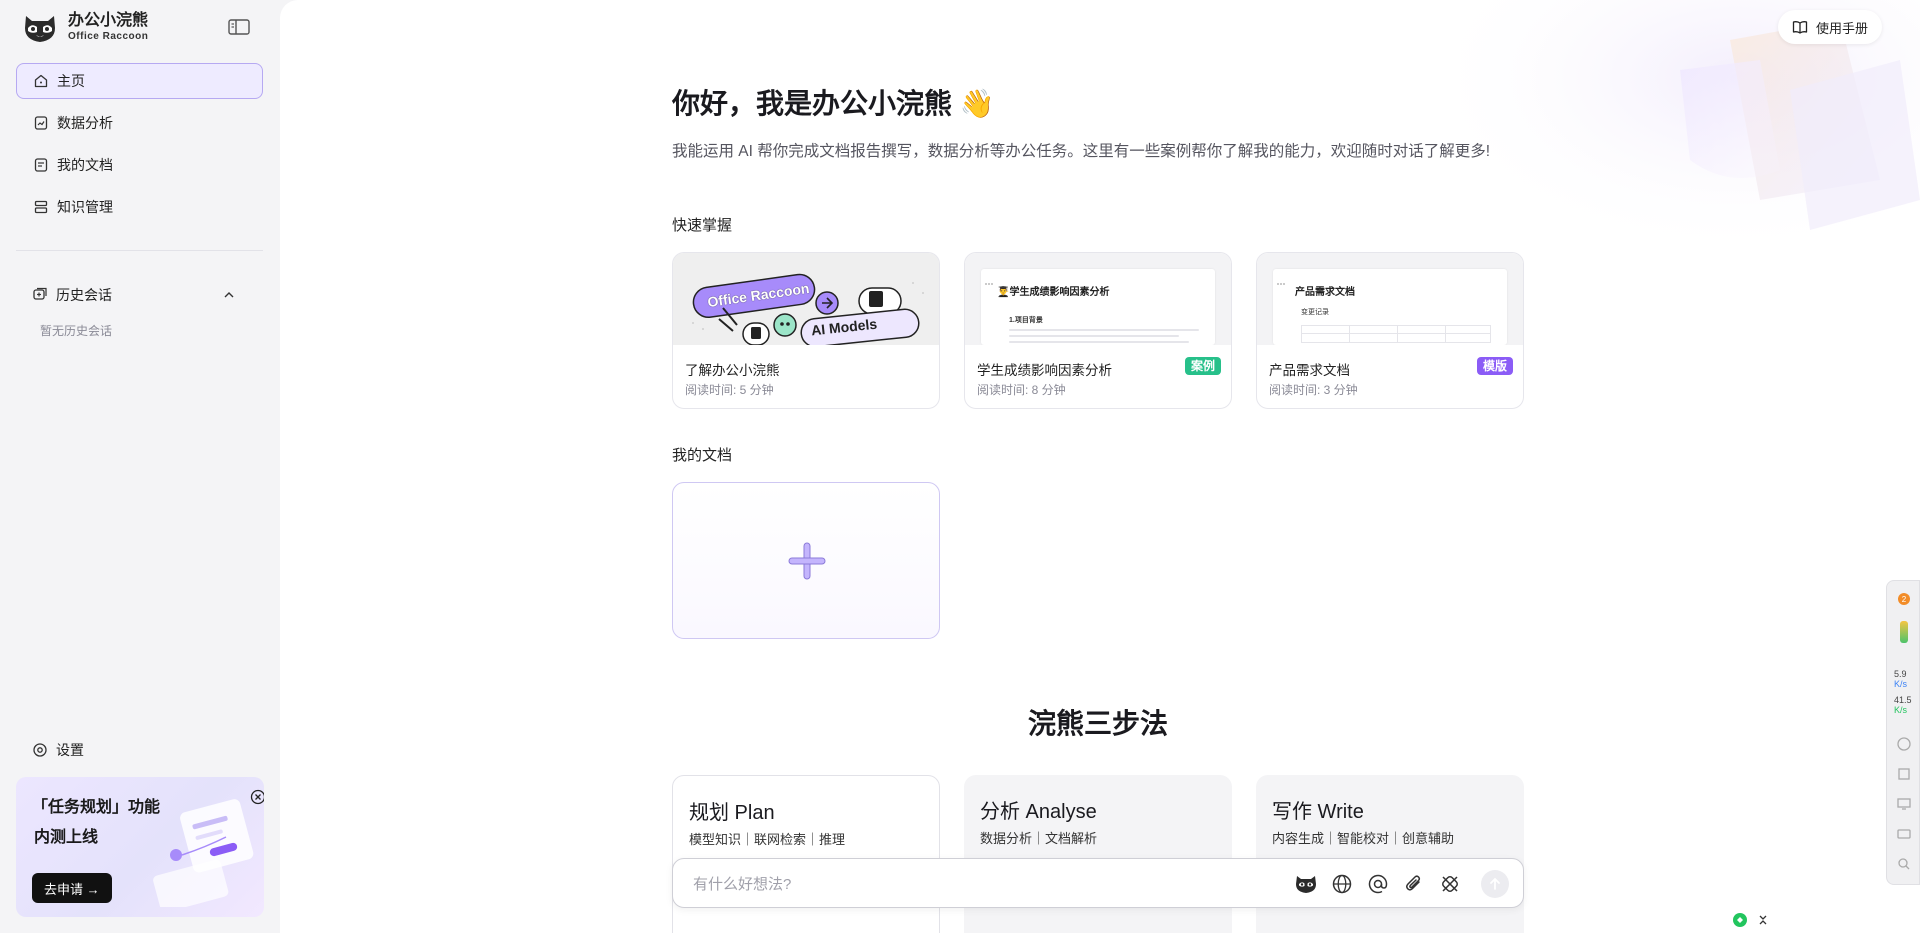 The width and height of the screenshot is (1920, 933). What do you see at coordinates (139, 81) in the screenshot?
I see `nav-item-home: 主页` at bounding box center [139, 81].